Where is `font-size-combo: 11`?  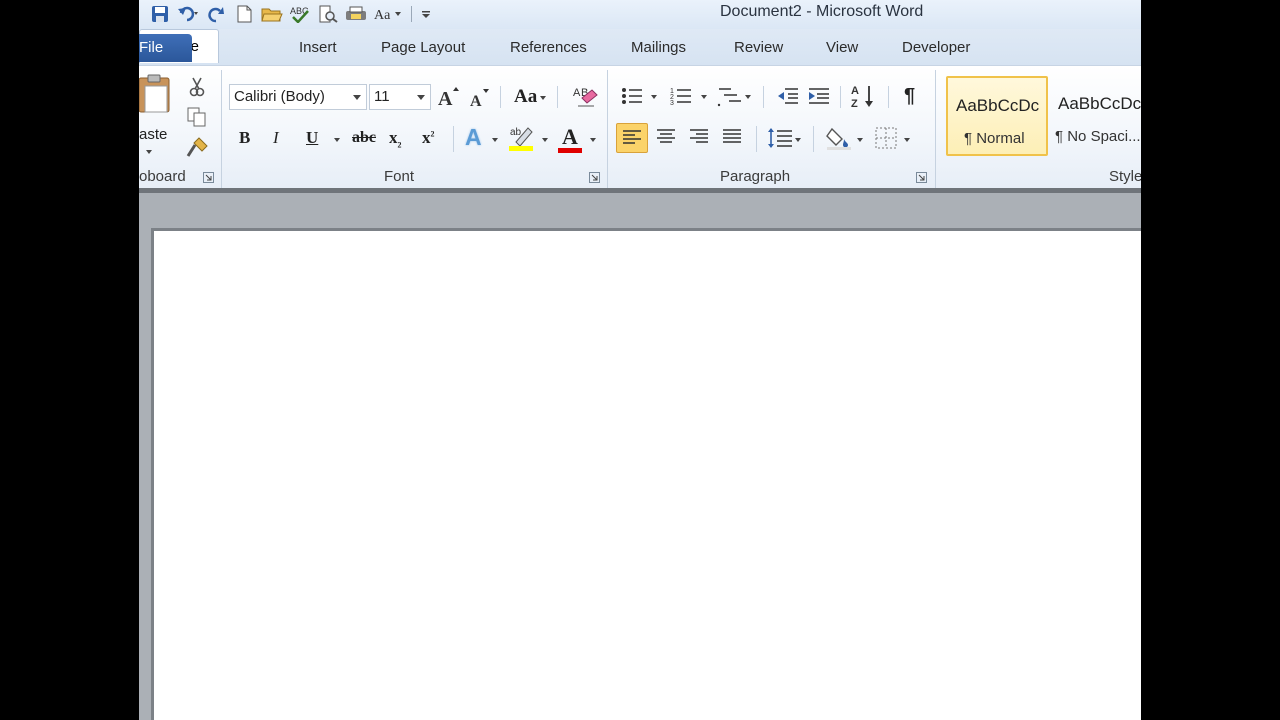 font-size-combo: 11 is located at coordinates (400, 97).